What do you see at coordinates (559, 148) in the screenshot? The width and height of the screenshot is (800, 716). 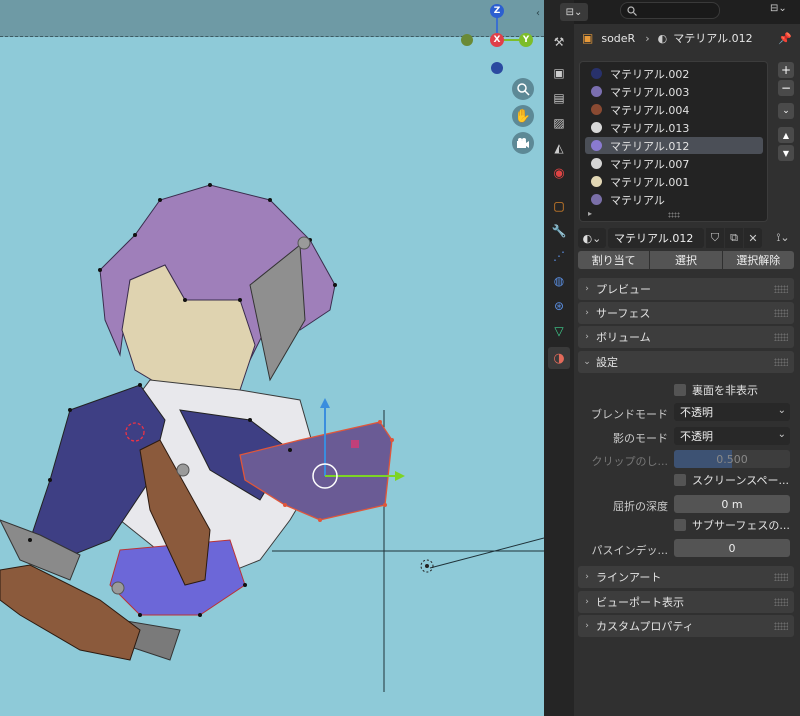 I see `tab-scene: ◭` at bounding box center [559, 148].